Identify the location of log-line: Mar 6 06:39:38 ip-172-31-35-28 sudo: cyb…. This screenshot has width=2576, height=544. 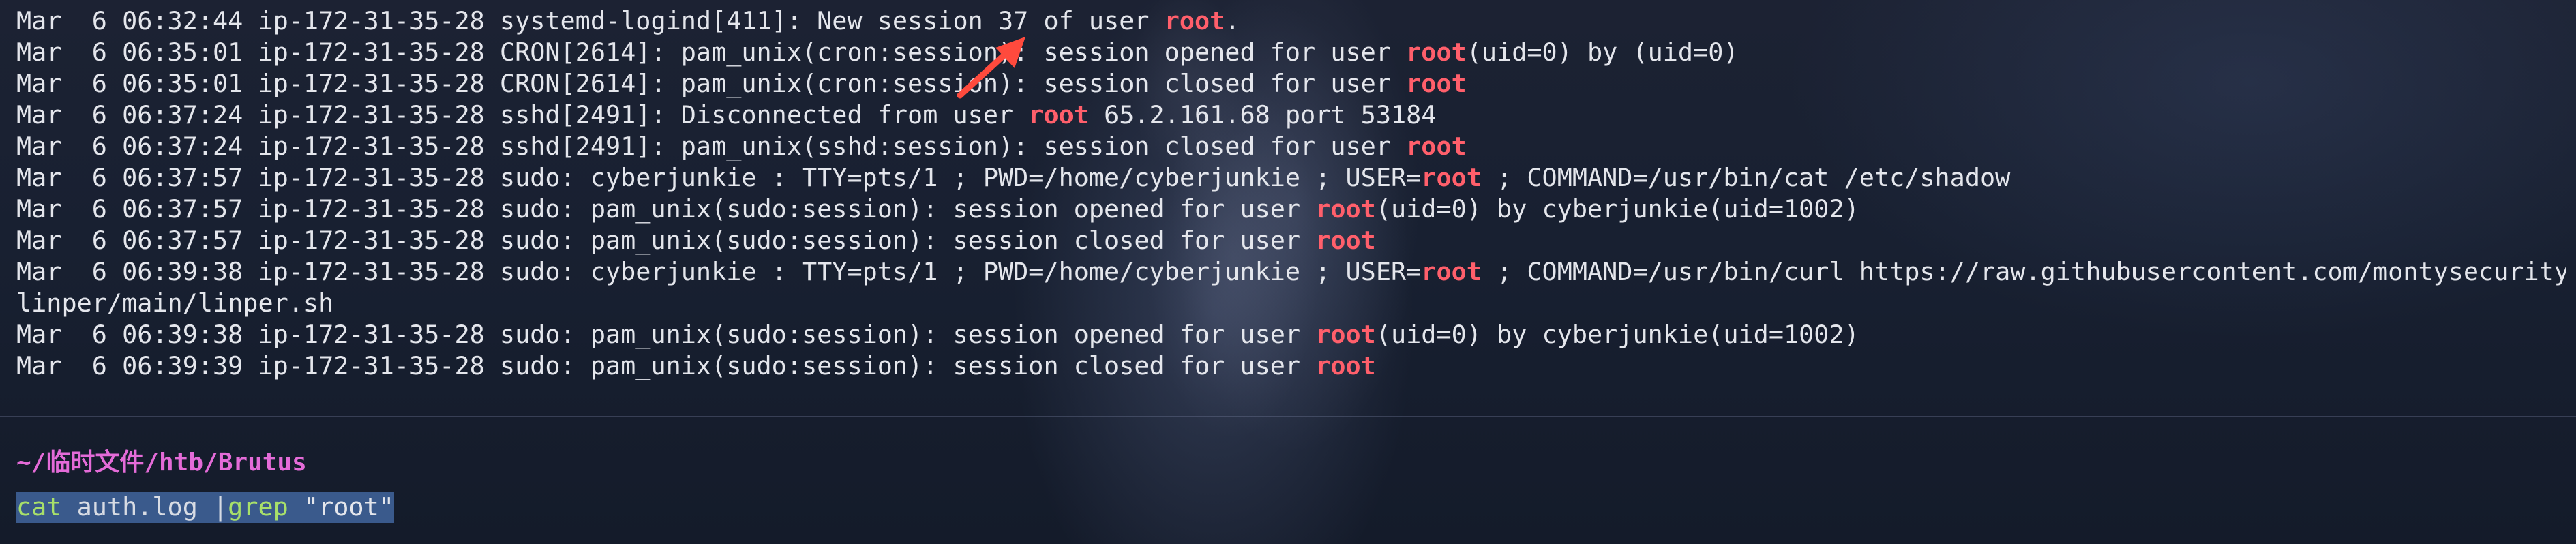
(1291, 272).